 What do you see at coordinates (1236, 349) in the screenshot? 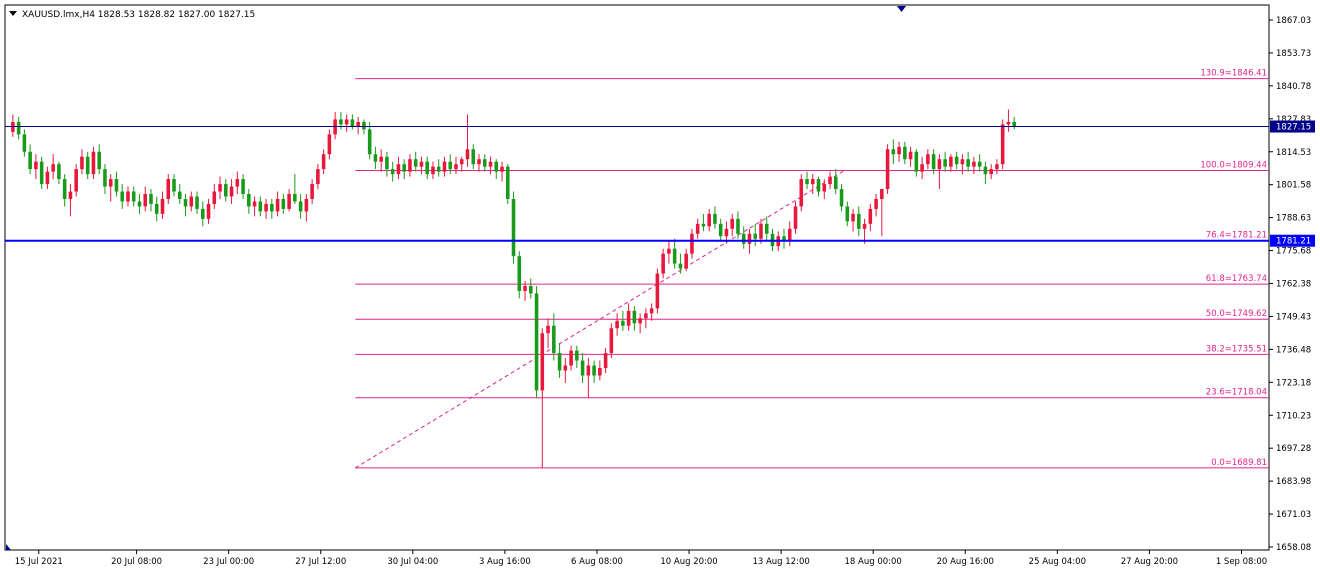
I see `fib-level-label: 38.2=1735.51` at bounding box center [1236, 349].